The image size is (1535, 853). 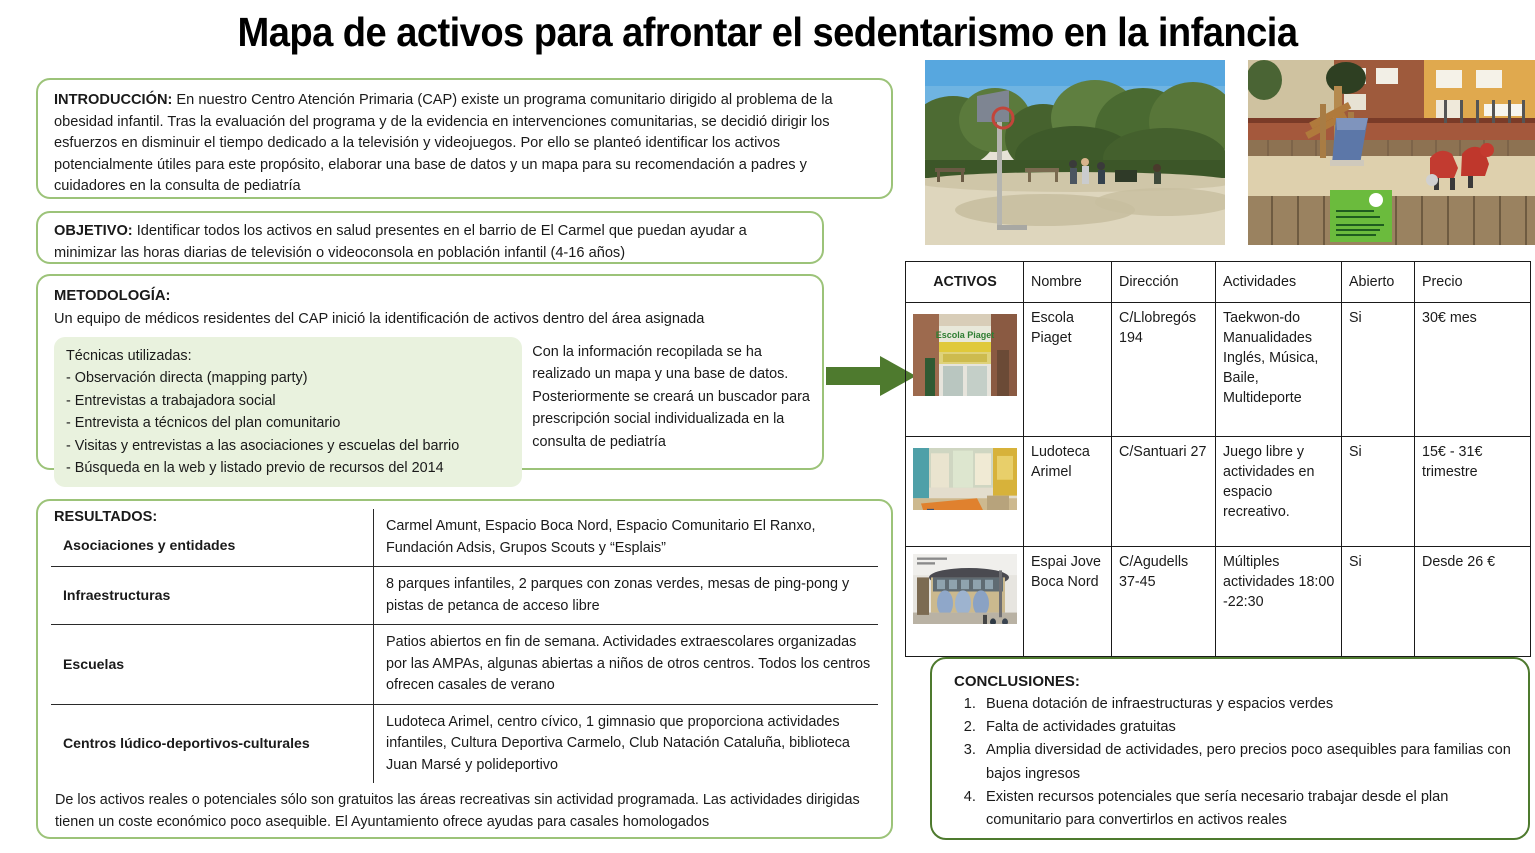 I want to click on column-header-abierto: Abierto, so click(x=1378, y=282).